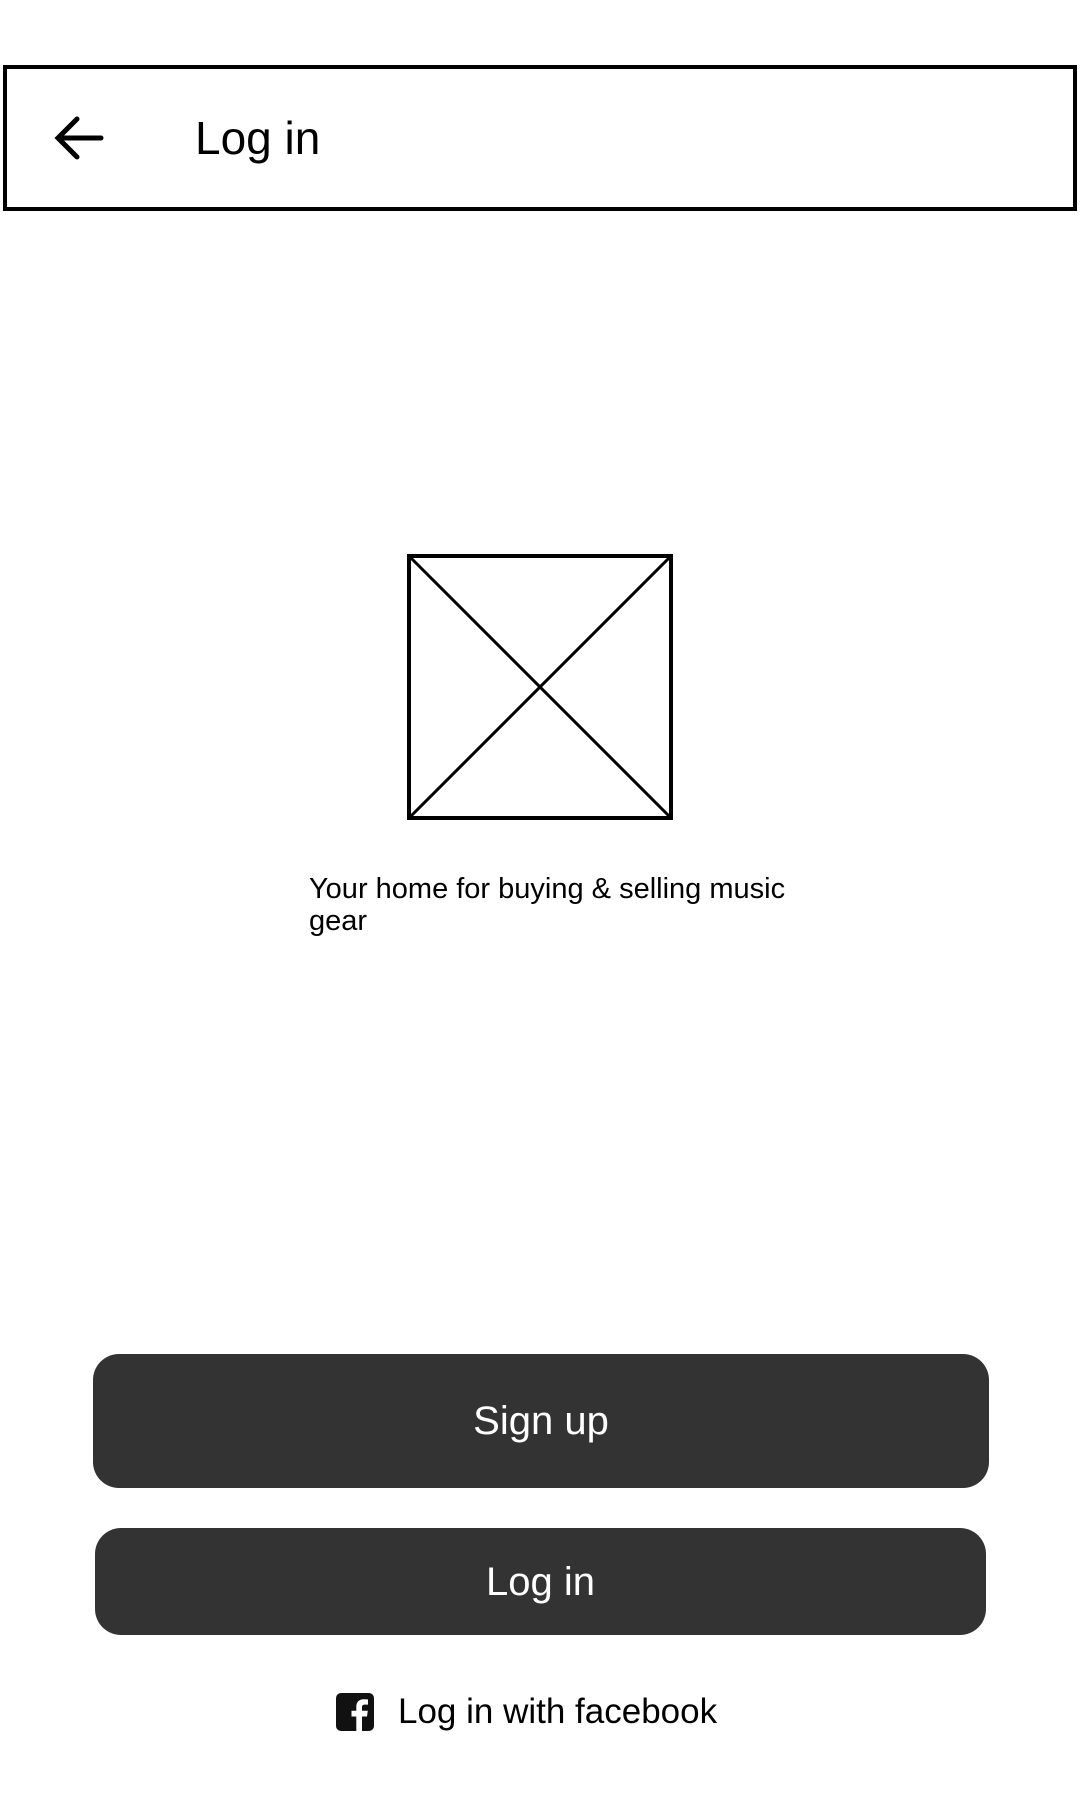 This screenshot has width=1080, height=1800. I want to click on logo-image-placeholder, so click(540, 687).